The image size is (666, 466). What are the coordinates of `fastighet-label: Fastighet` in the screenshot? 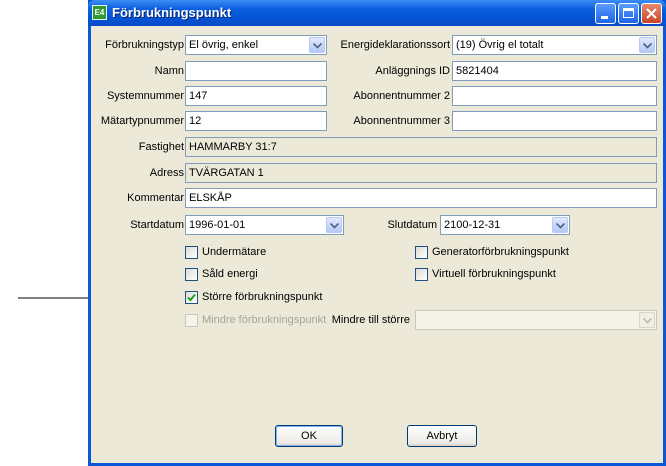 It's located at (161, 147).